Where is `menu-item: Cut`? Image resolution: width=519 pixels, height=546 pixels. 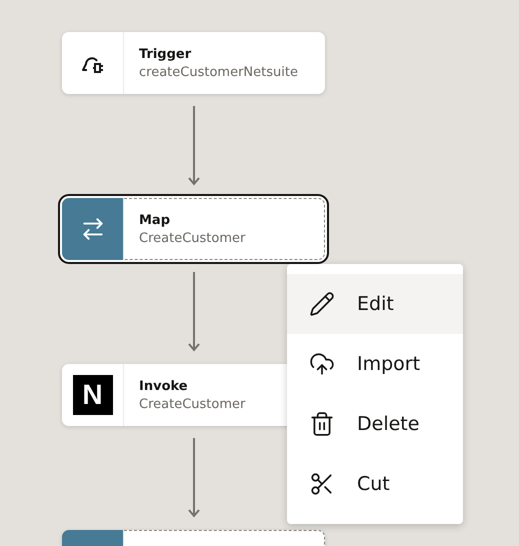 menu-item: Cut is located at coordinates (375, 484).